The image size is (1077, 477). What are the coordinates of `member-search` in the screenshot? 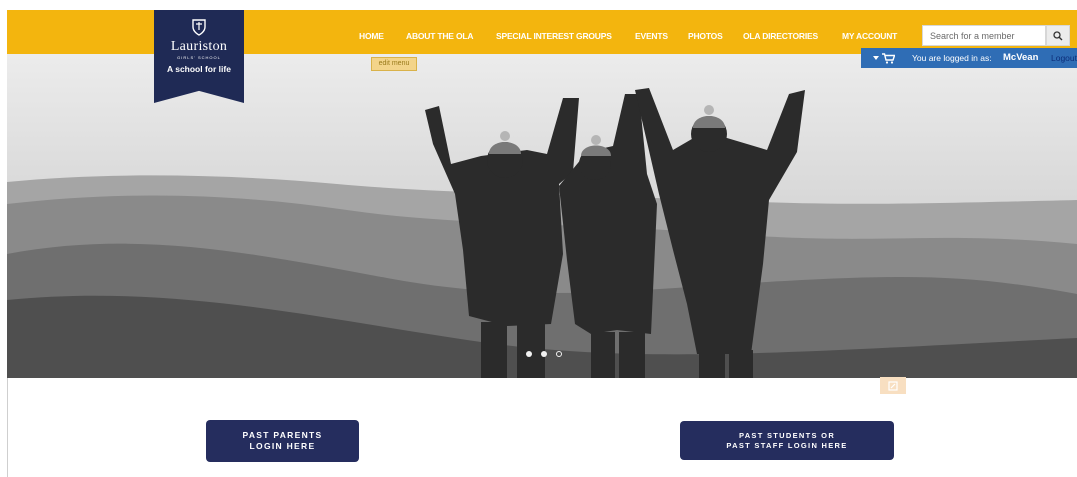 It's located at (984, 35).